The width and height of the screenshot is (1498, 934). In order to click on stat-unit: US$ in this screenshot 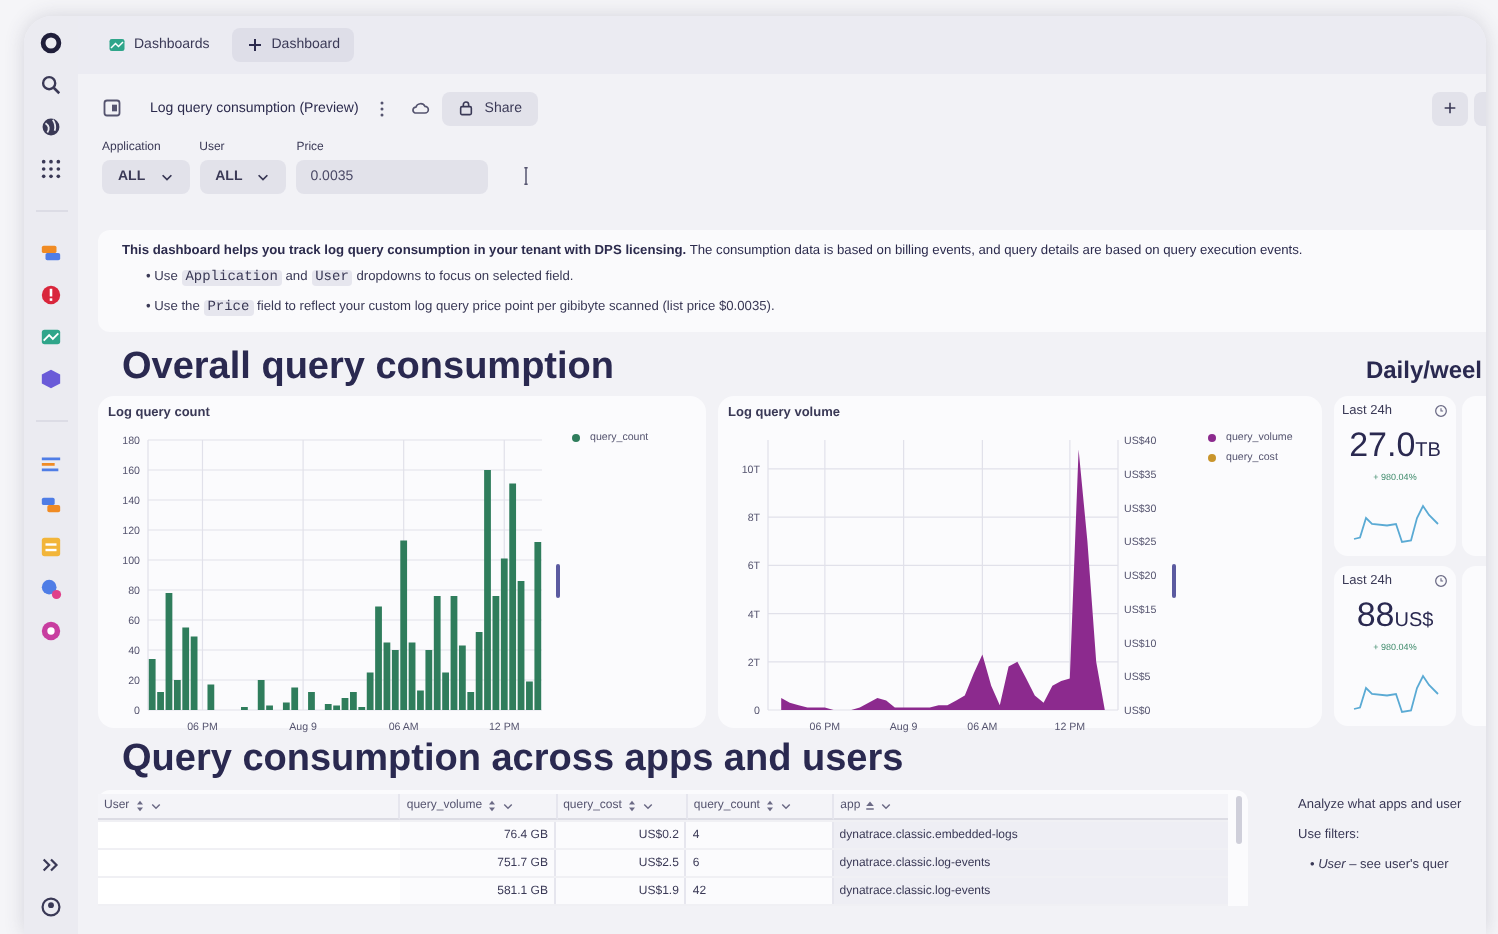, I will do `click(1414, 621)`.